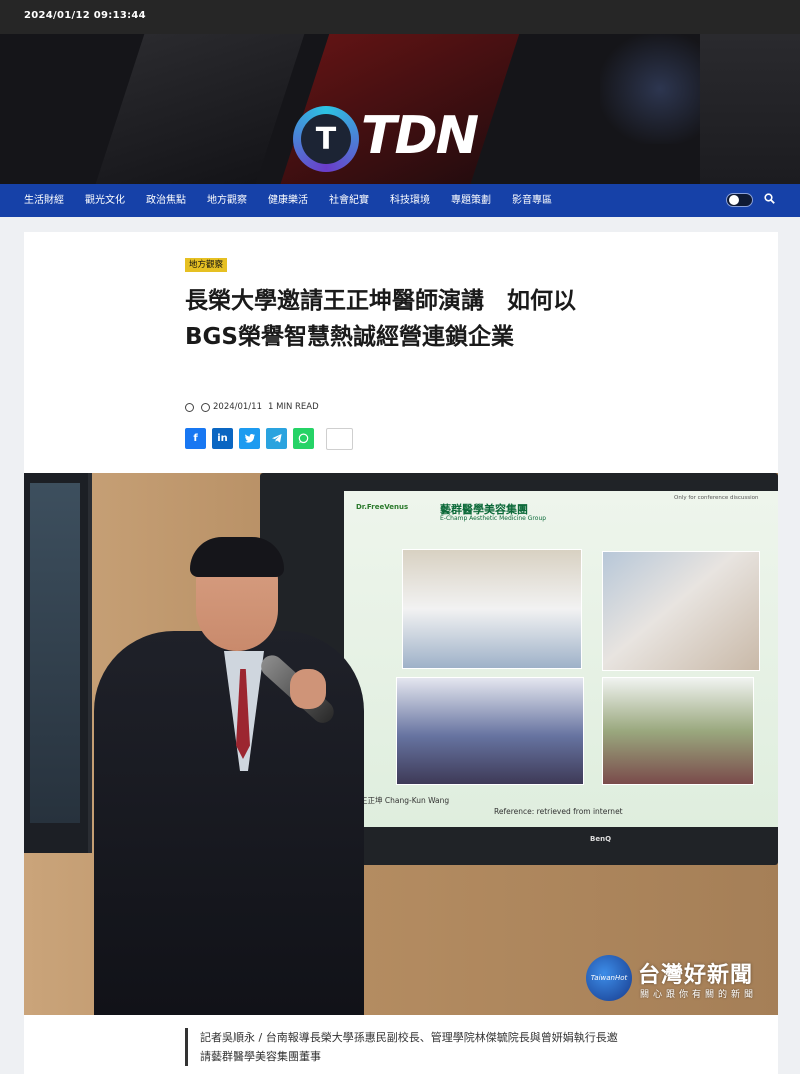 The image size is (800, 1074). What do you see at coordinates (195, 438) in the screenshot?
I see `facebook-icon: f` at bounding box center [195, 438].